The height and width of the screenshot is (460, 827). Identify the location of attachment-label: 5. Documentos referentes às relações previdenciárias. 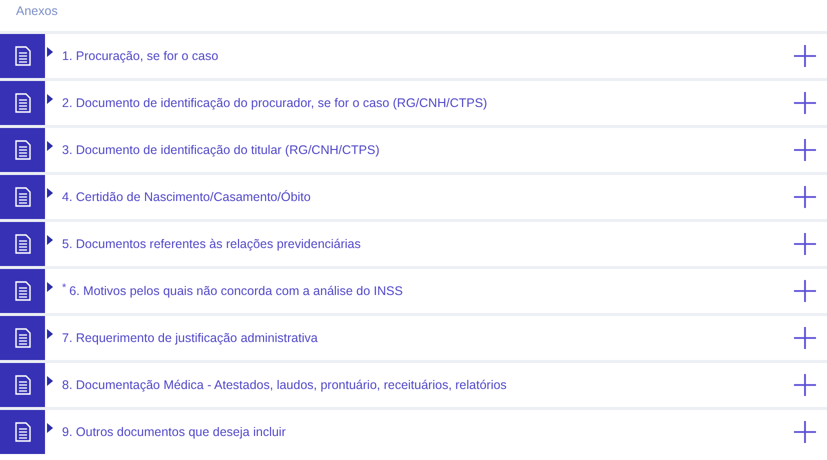
(428, 244).